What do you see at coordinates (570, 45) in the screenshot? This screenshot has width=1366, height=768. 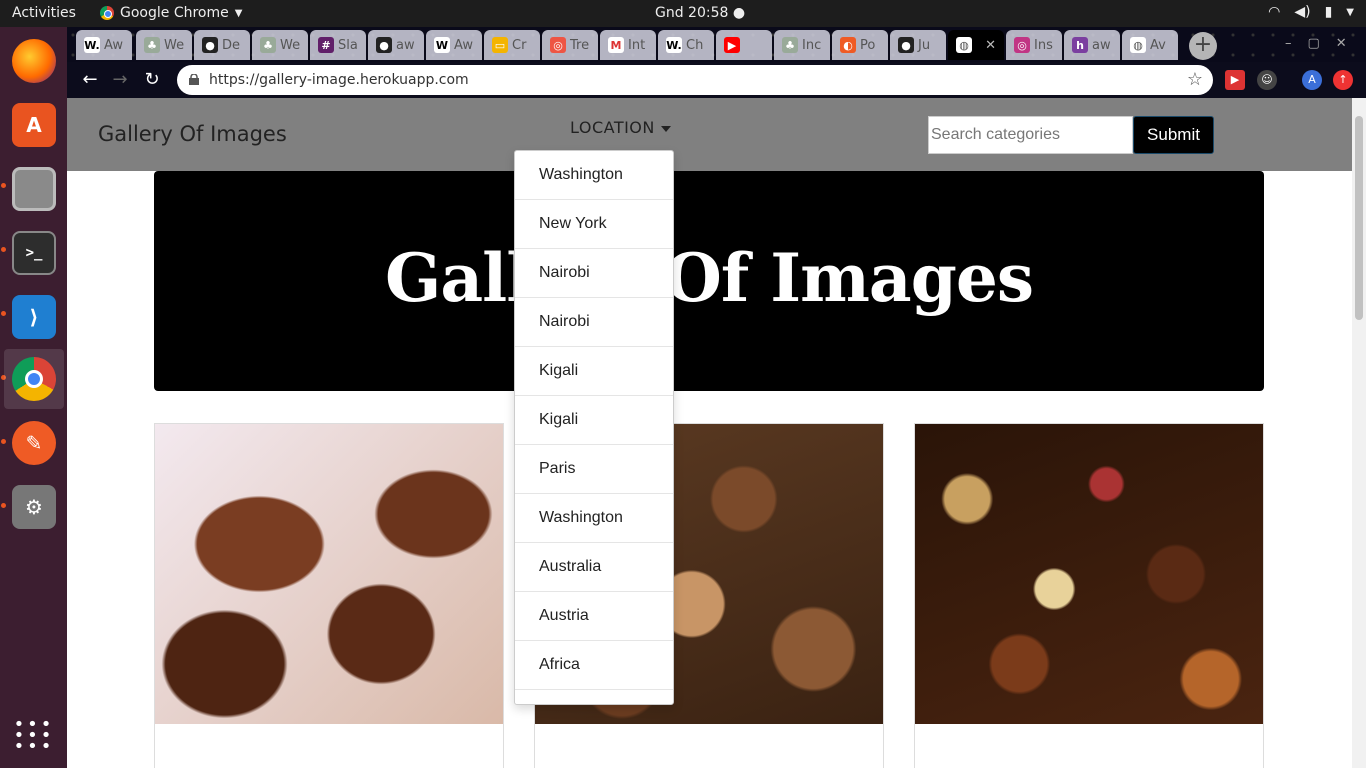 I see `browser-tab: ◎ Tre` at bounding box center [570, 45].